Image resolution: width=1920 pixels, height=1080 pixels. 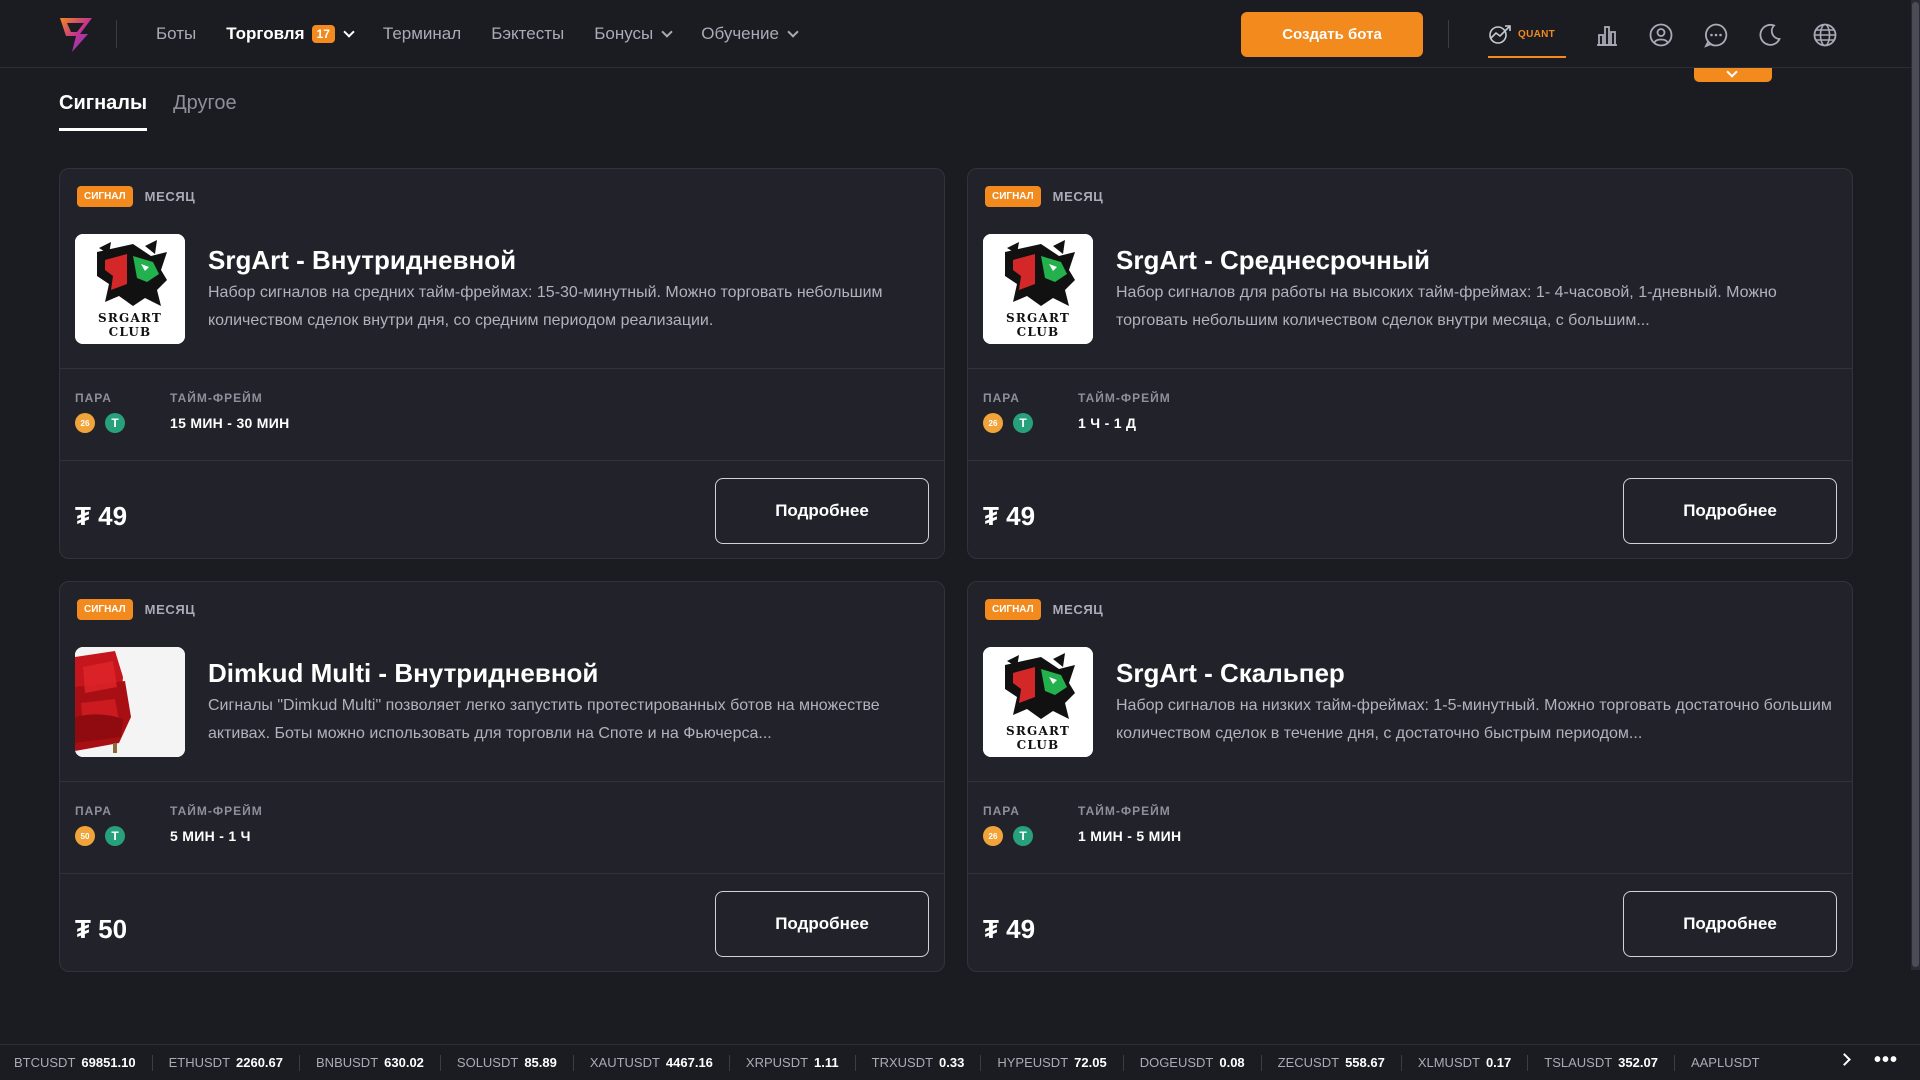 What do you see at coordinates (1578, 1062) in the screenshot?
I see `ticker-symbol: TSLAUSDT` at bounding box center [1578, 1062].